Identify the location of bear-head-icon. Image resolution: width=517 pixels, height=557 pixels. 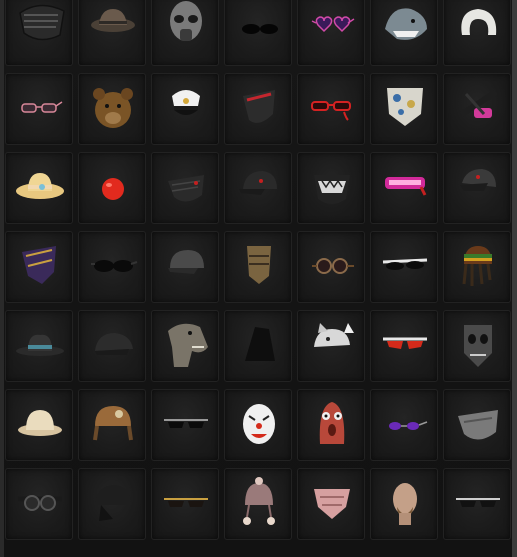
(113, 108).